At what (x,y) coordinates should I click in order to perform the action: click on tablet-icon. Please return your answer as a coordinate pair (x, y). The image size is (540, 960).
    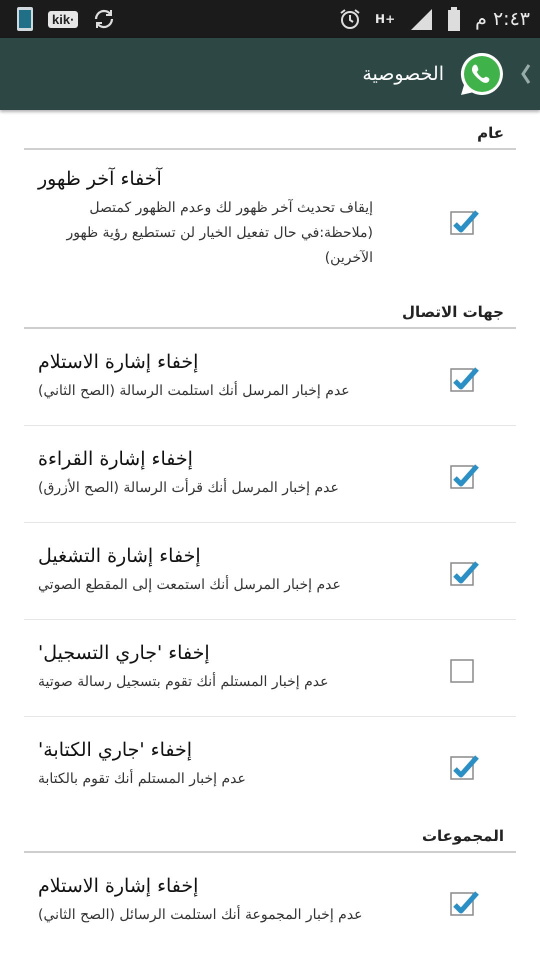
    Looking at the image, I should click on (25, 19).